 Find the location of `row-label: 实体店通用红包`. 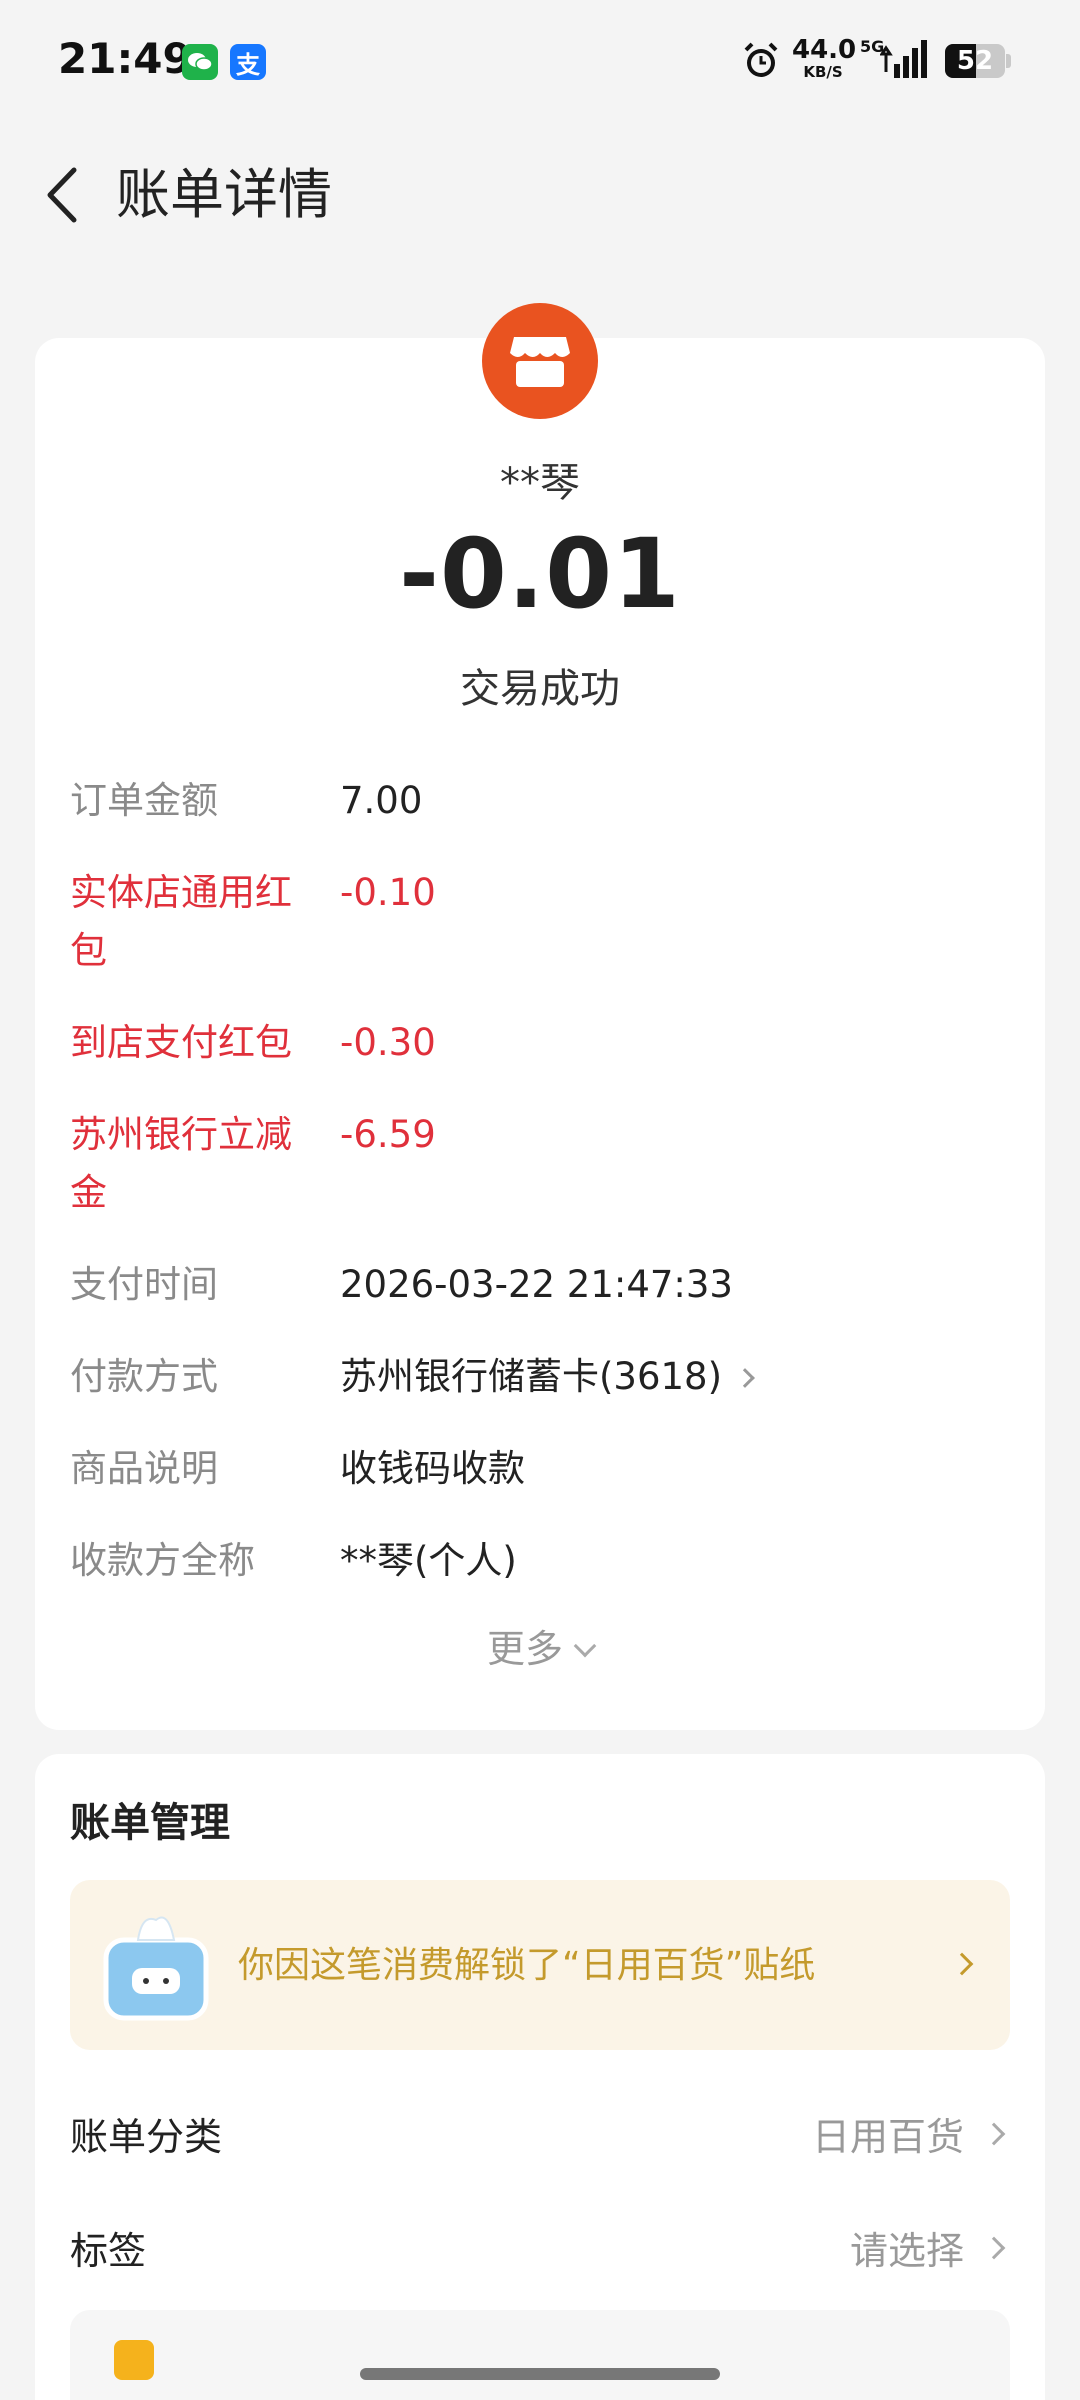

row-label: 实体店通用红包 is located at coordinates (181, 921).